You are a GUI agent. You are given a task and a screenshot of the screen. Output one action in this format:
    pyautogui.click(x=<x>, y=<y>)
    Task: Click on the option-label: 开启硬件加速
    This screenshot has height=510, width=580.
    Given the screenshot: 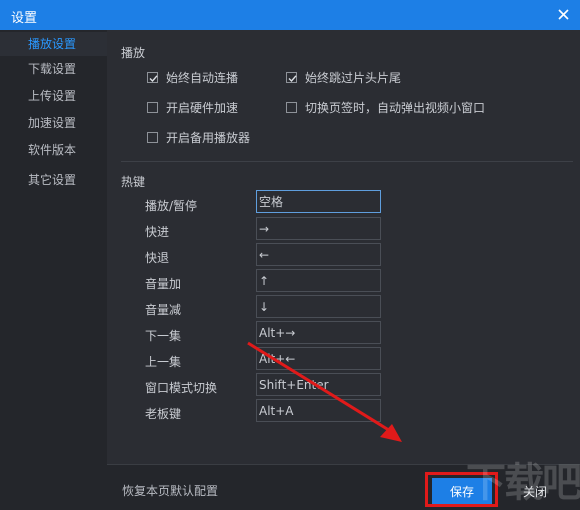 What is the action you would take?
    pyautogui.click(x=202, y=107)
    